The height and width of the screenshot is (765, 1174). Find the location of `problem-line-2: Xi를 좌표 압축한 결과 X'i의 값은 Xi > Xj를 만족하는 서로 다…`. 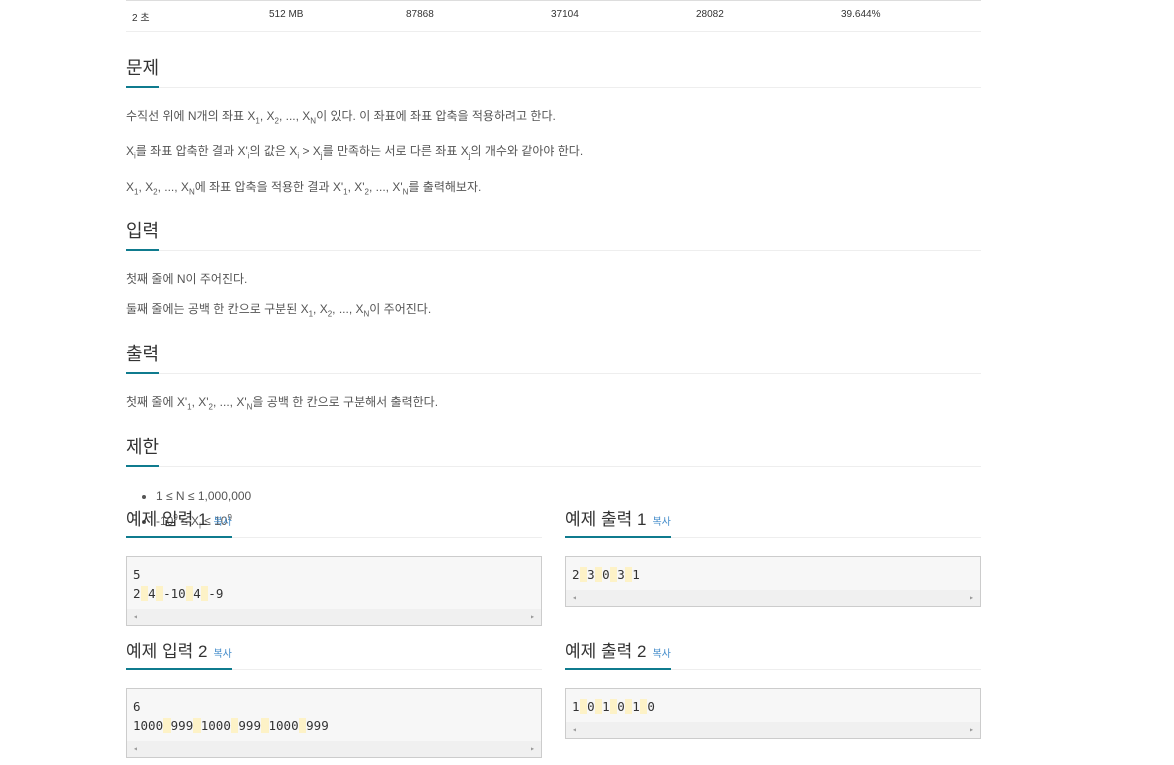

problem-line-2: Xi를 좌표 압축한 결과 X'i의 값은 Xi > Xj를 만족하는 서로 다… is located at coordinates (355, 152).